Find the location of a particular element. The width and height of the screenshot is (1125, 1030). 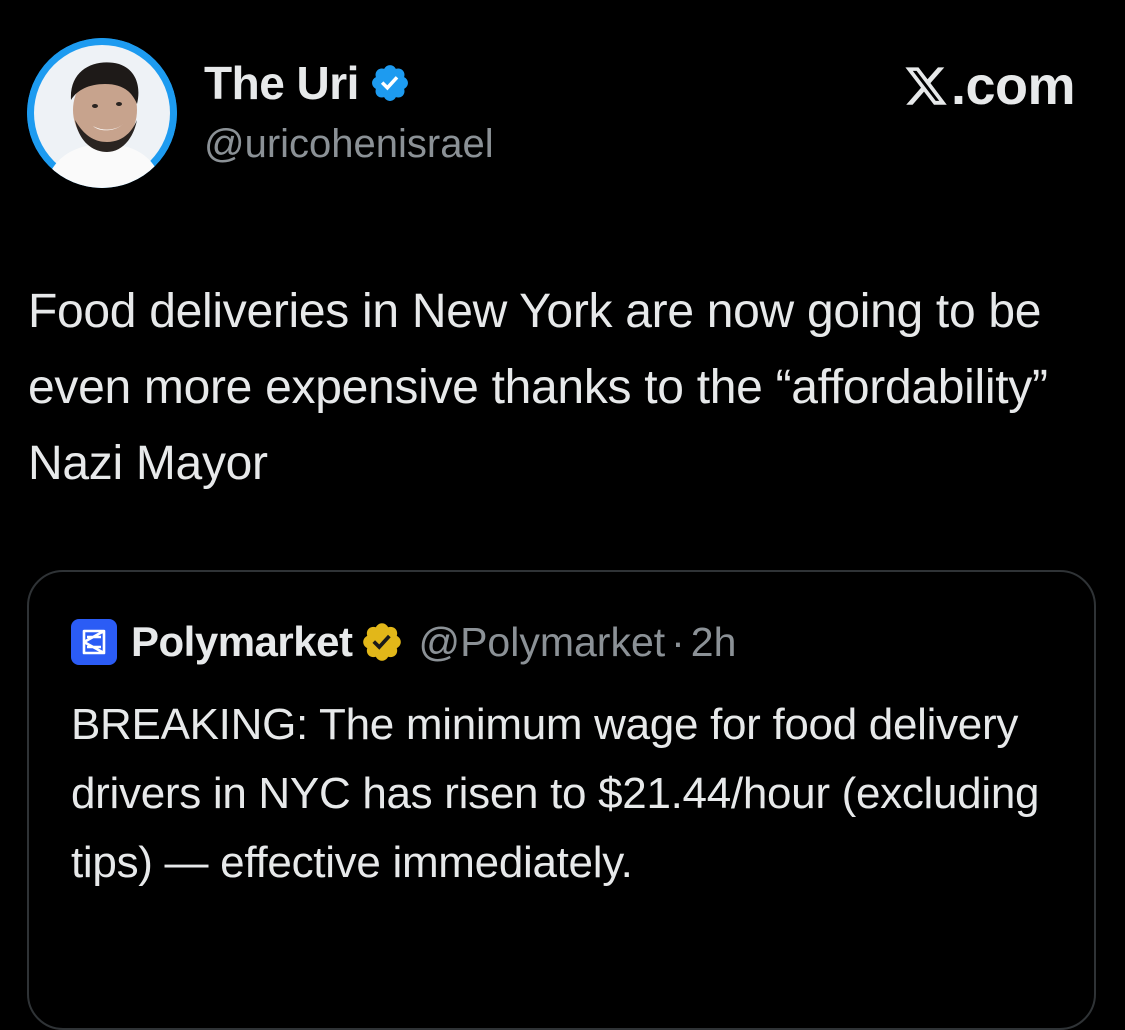

author-name-row: The Uri is located at coordinates (307, 83).